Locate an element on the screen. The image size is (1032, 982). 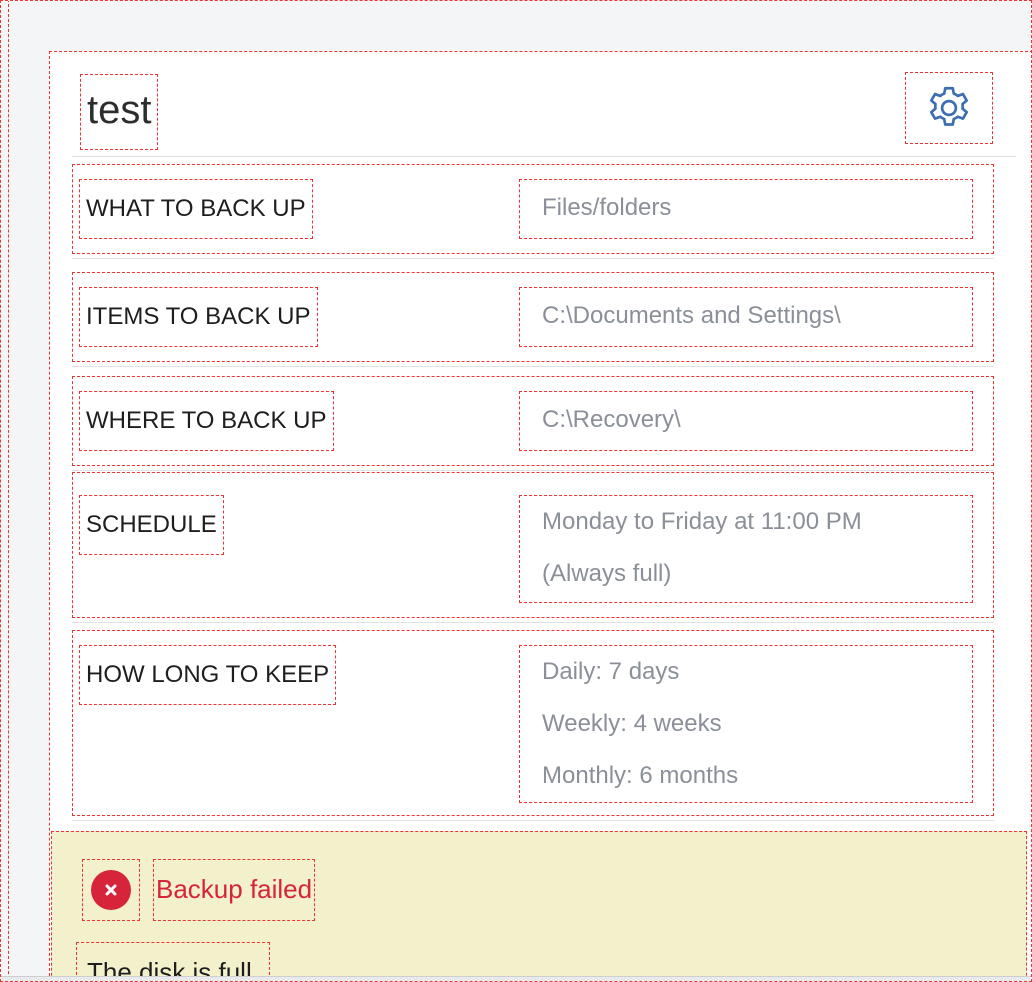
row-value: C:\Recovery\ is located at coordinates (746, 421).